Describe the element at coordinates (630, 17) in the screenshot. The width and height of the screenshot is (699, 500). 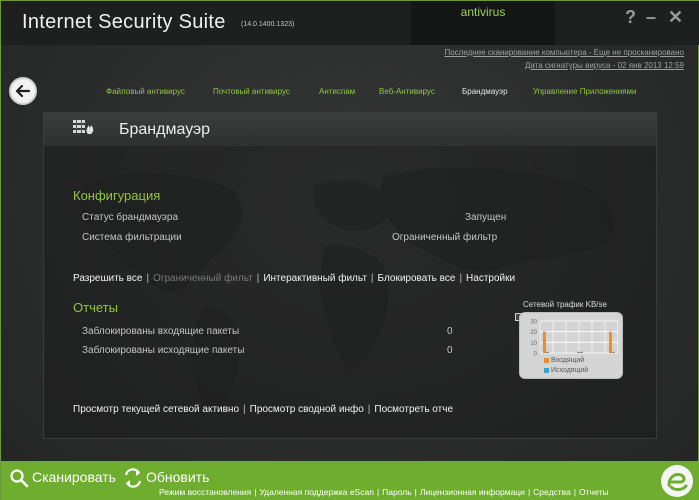
I see `help-button: ?` at that location.